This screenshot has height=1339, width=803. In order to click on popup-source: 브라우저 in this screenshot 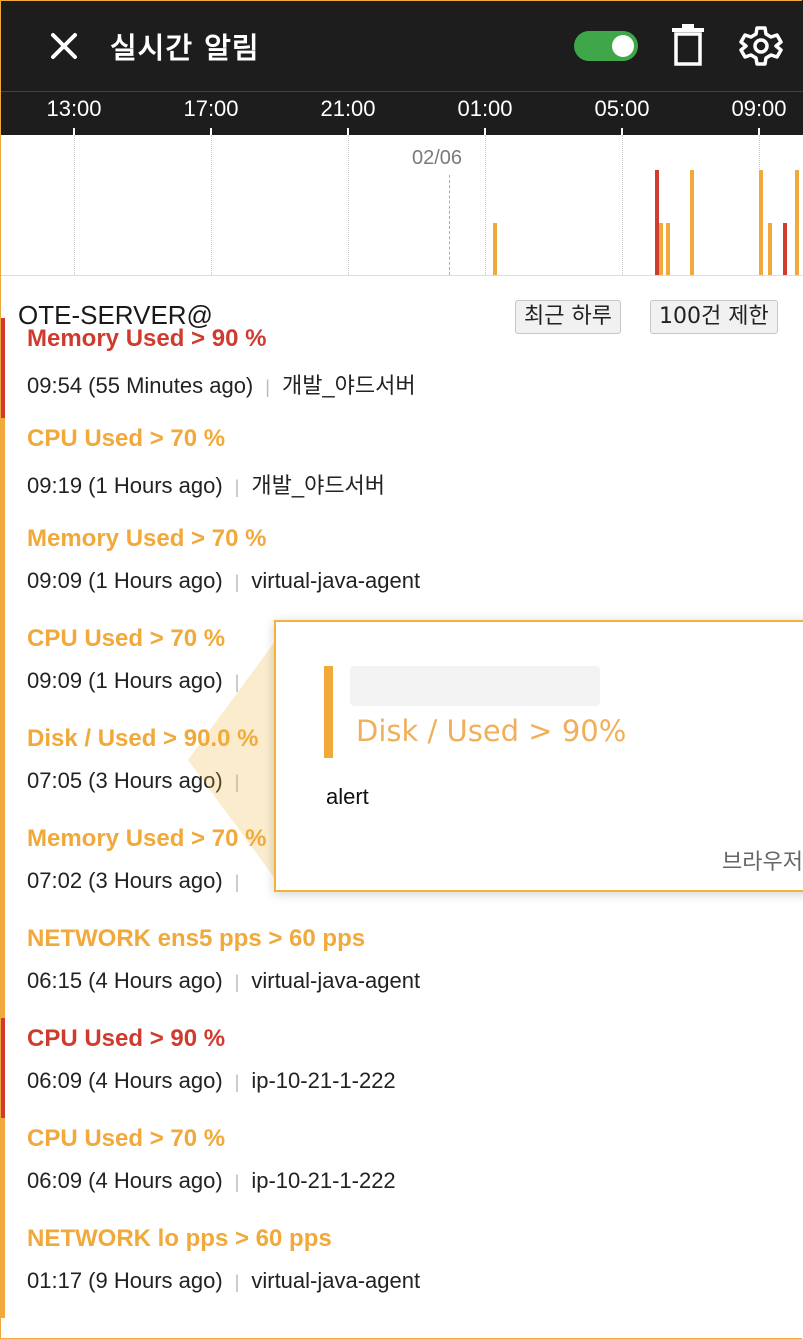, I will do `click(762, 862)`.